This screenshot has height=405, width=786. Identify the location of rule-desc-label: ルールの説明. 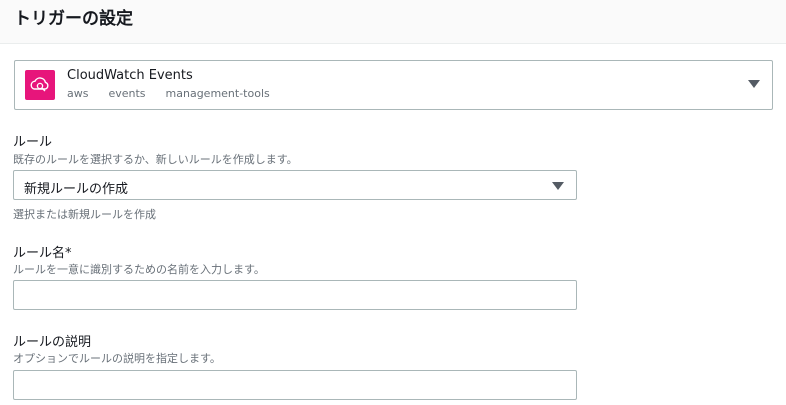
(52, 342).